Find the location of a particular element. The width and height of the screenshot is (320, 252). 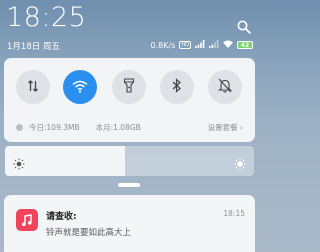

battery-indicator: 42 is located at coordinates (245, 45).